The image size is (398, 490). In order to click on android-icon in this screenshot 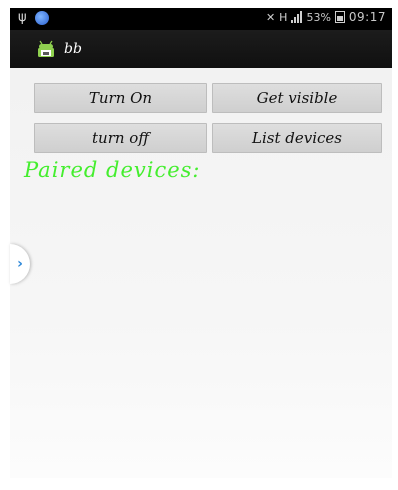, I will do `click(46, 49)`.